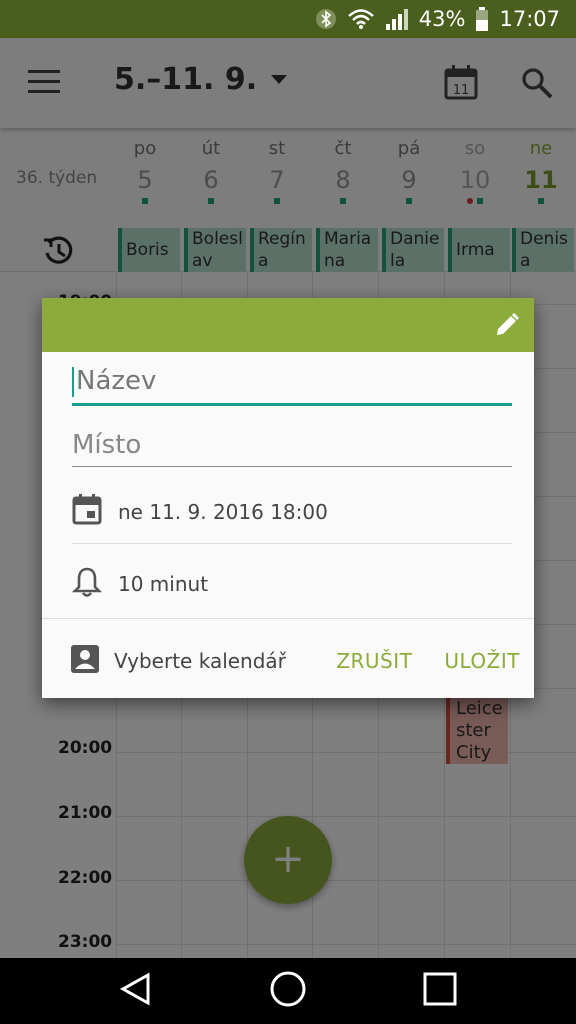 Image resolution: width=576 pixels, height=1024 pixels. What do you see at coordinates (482, 19) in the screenshot?
I see `battery-icon` at bounding box center [482, 19].